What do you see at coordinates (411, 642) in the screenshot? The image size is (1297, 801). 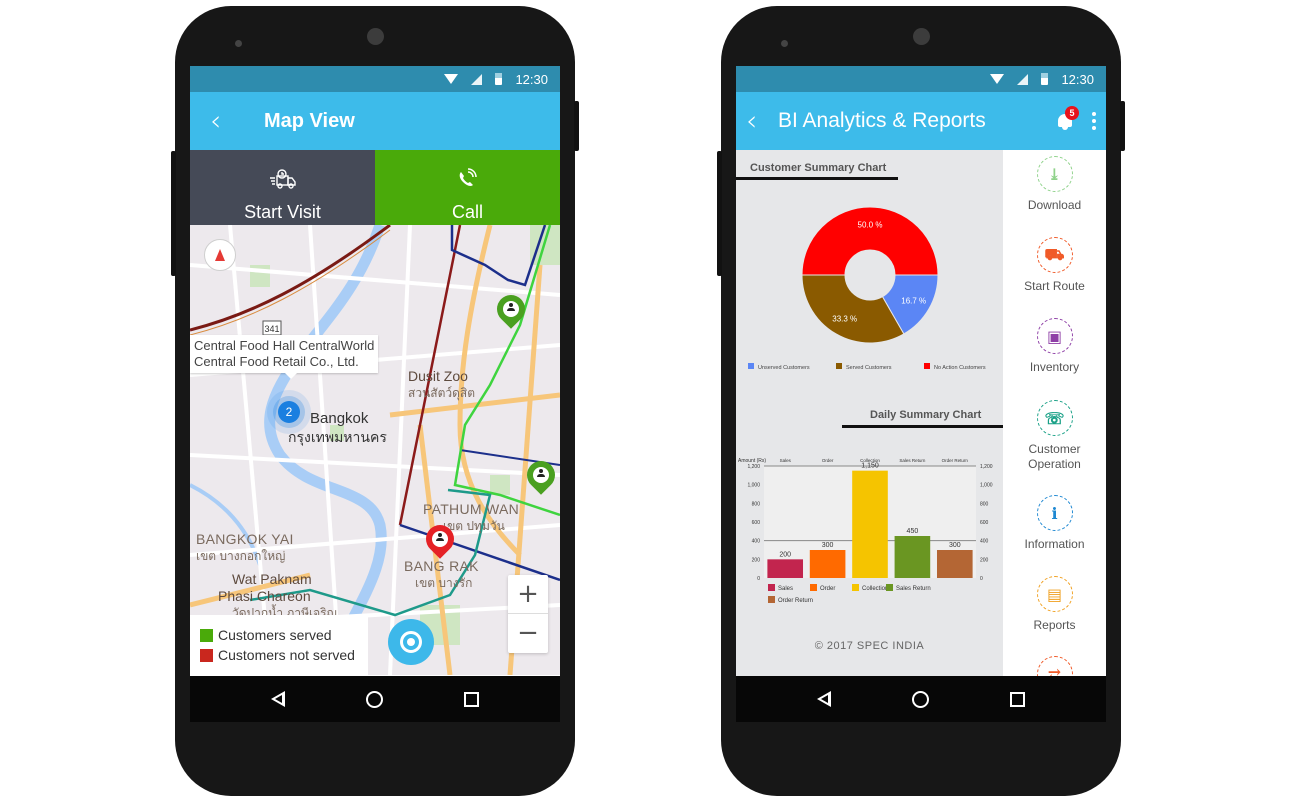 I see `my-location-button` at bounding box center [411, 642].